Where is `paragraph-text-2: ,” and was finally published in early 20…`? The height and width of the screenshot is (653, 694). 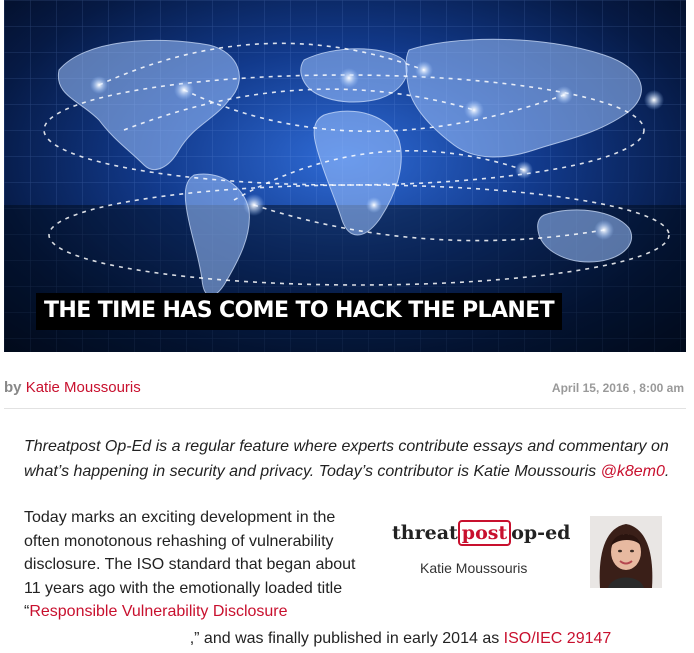 paragraph-text-2: ,” and was finally published in early 20… is located at coordinates (346, 638).